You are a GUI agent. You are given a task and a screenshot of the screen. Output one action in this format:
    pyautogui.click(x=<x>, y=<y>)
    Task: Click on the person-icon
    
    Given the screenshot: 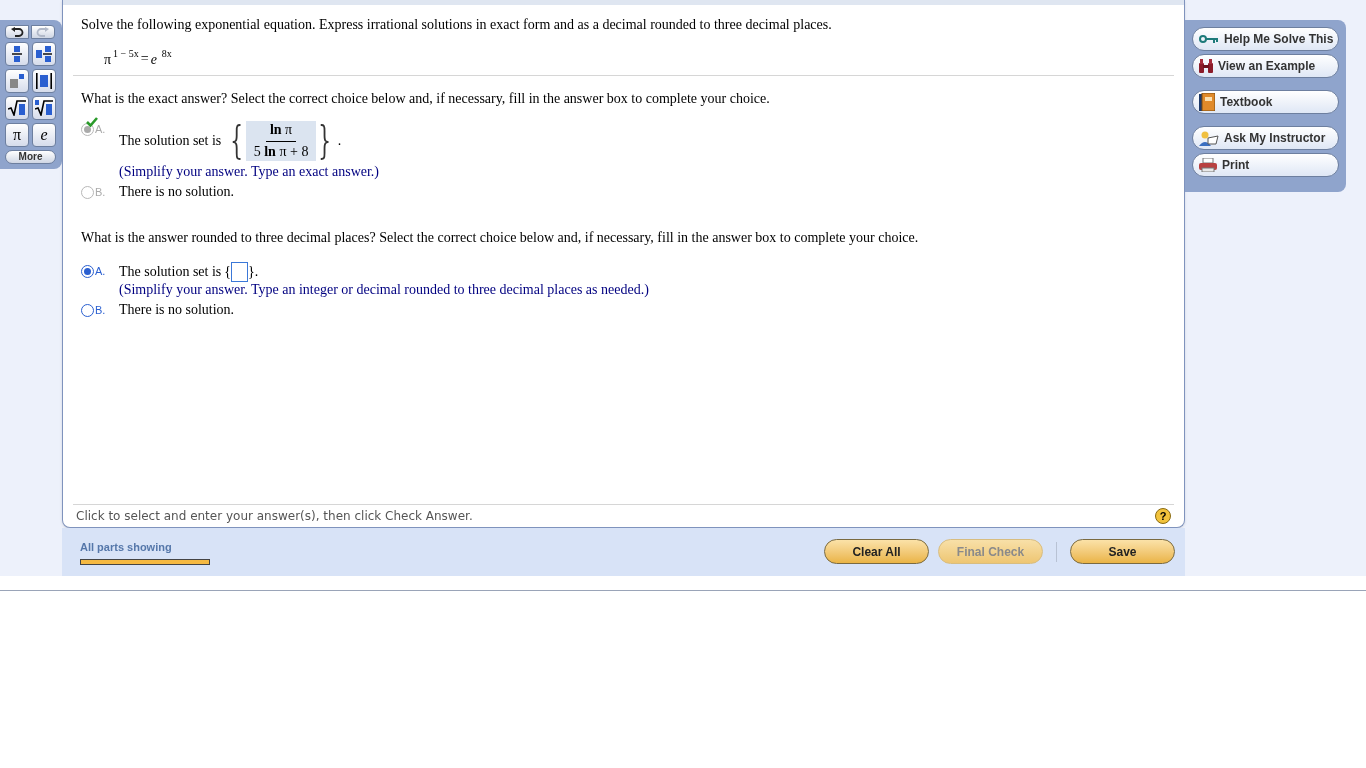 What is the action you would take?
    pyautogui.click(x=1209, y=138)
    